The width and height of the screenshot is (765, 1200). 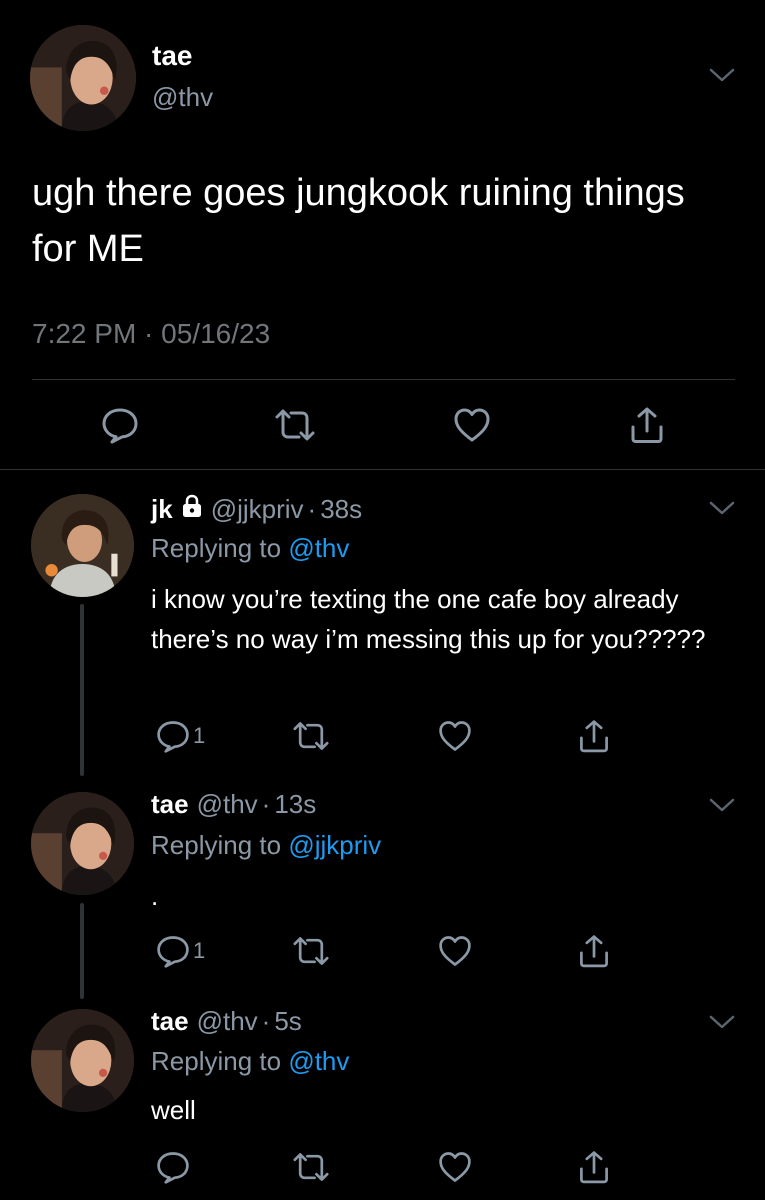 I want to click on reply-actions, so click(x=382, y=1167).